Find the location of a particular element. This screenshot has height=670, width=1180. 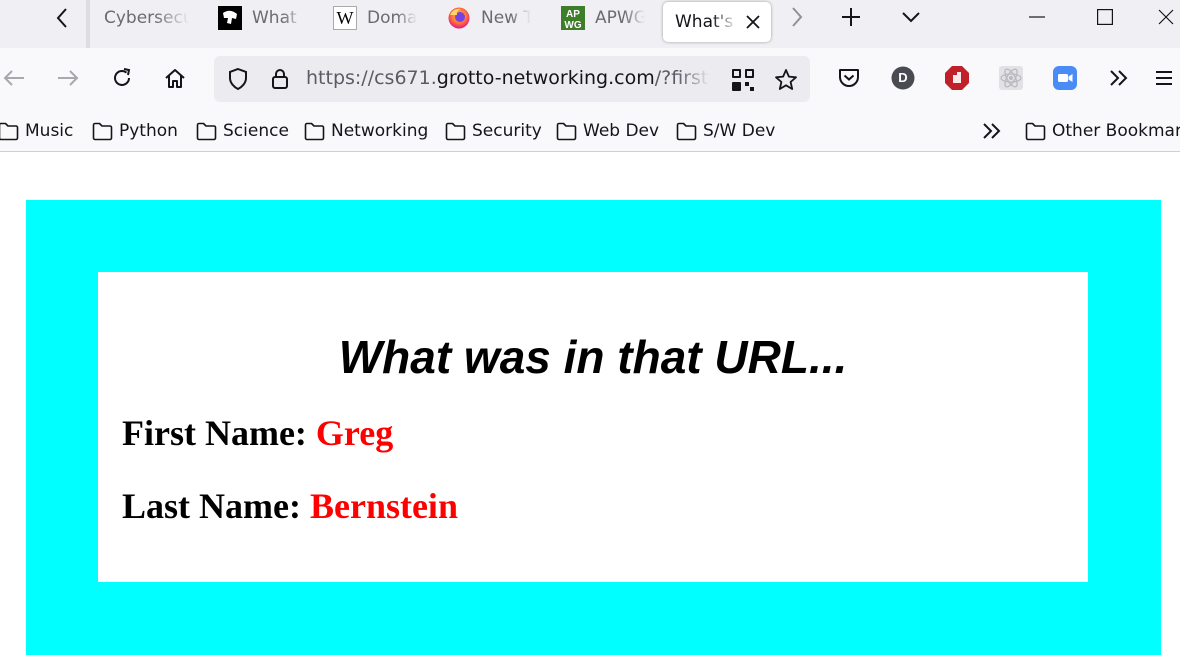

bookmark-label: Science is located at coordinates (256, 131).